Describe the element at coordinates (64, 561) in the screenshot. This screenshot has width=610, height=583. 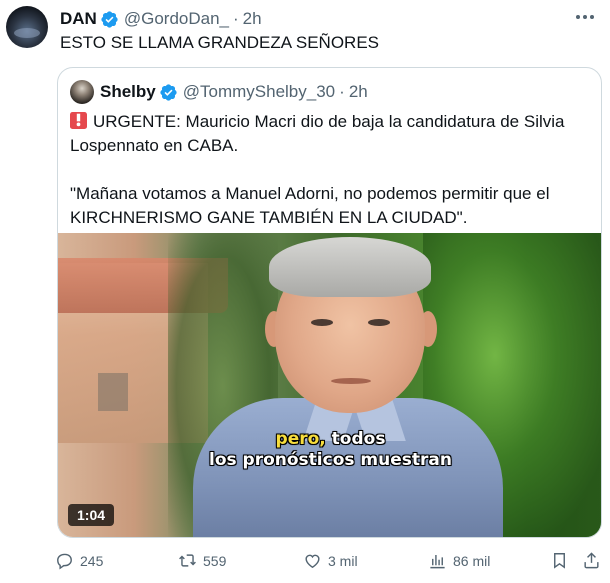
I see `reply-icon` at that location.